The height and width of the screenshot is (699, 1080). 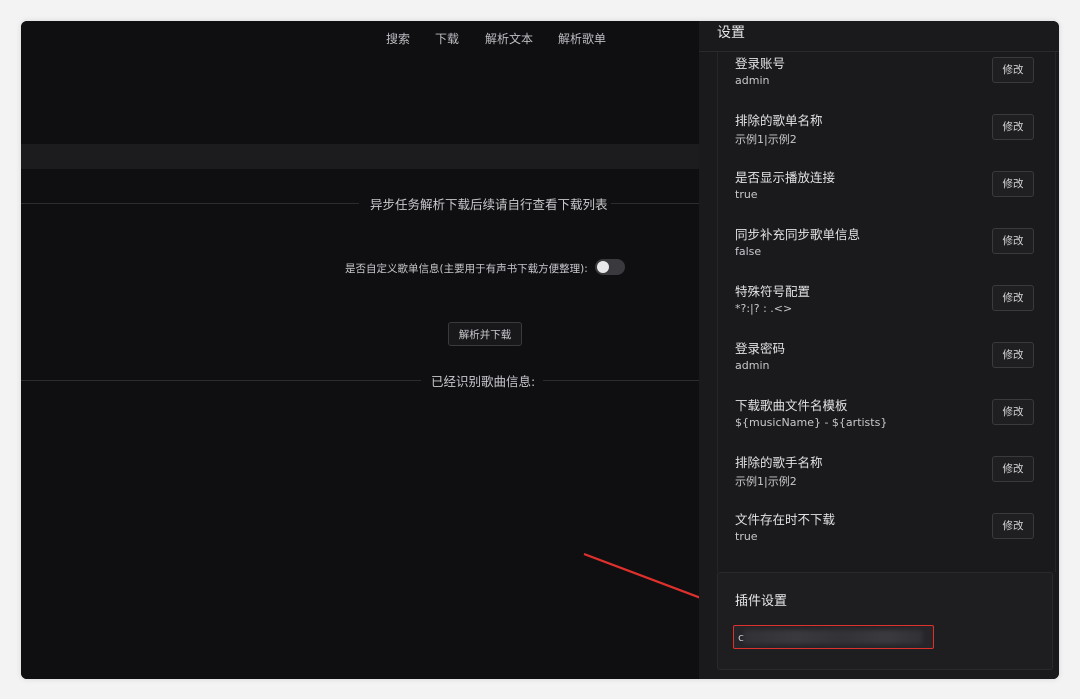 What do you see at coordinates (885, 137) in the screenshot?
I see `setting-item-excluded-playlists: 排除的歌单名称 示例1|示例2 修改` at bounding box center [885, 137].